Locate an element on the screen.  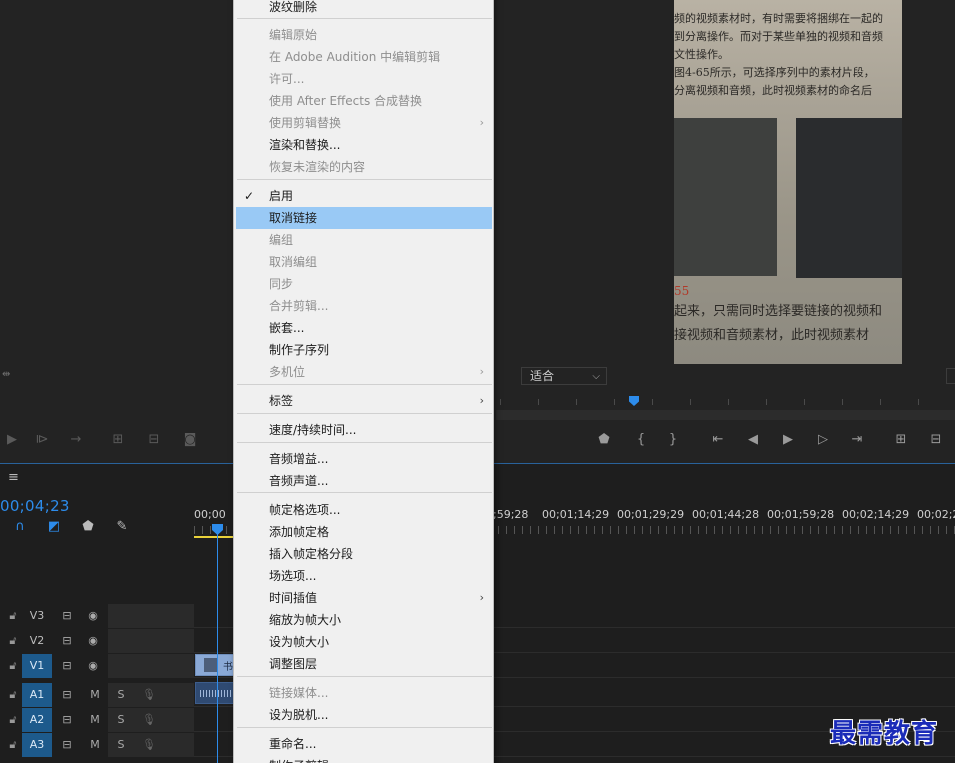
menu-item-label: 添加帧定格 is located at coordinates (299, 532).